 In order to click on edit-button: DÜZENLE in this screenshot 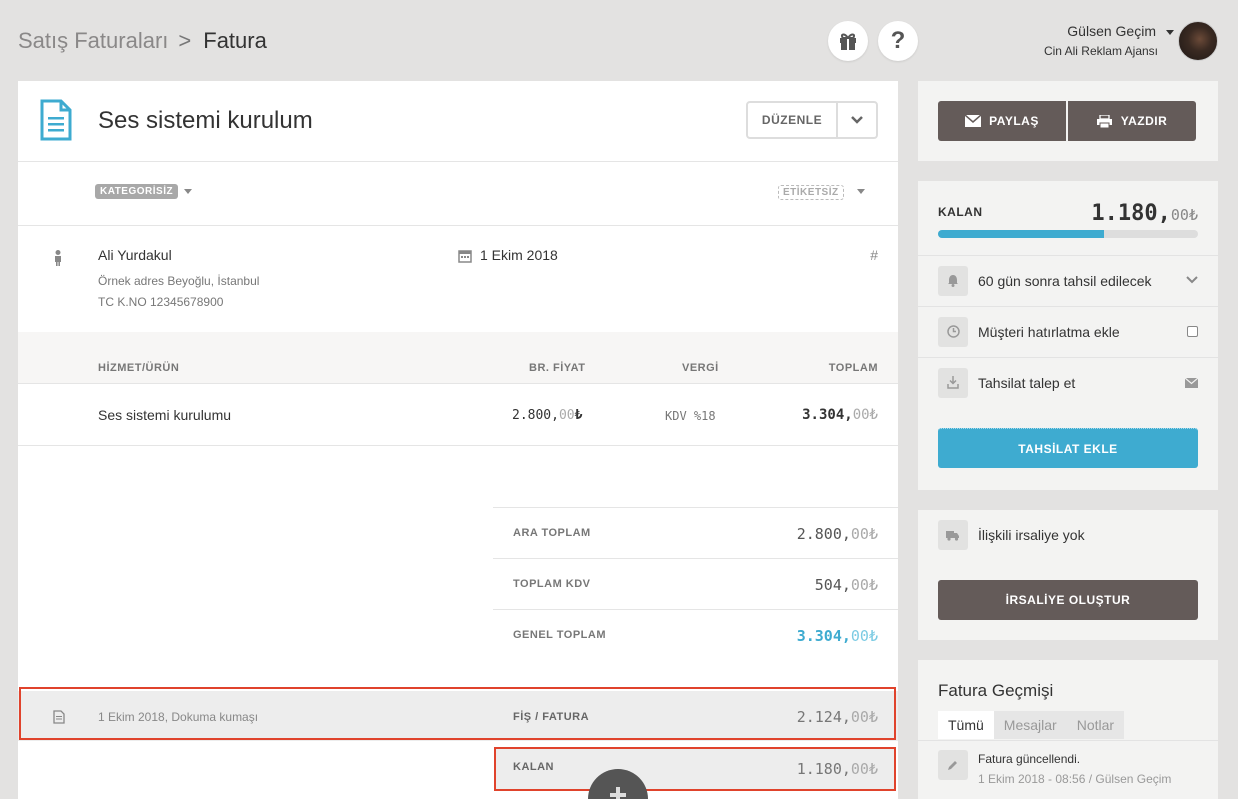, I will do `click(793, 120)`.